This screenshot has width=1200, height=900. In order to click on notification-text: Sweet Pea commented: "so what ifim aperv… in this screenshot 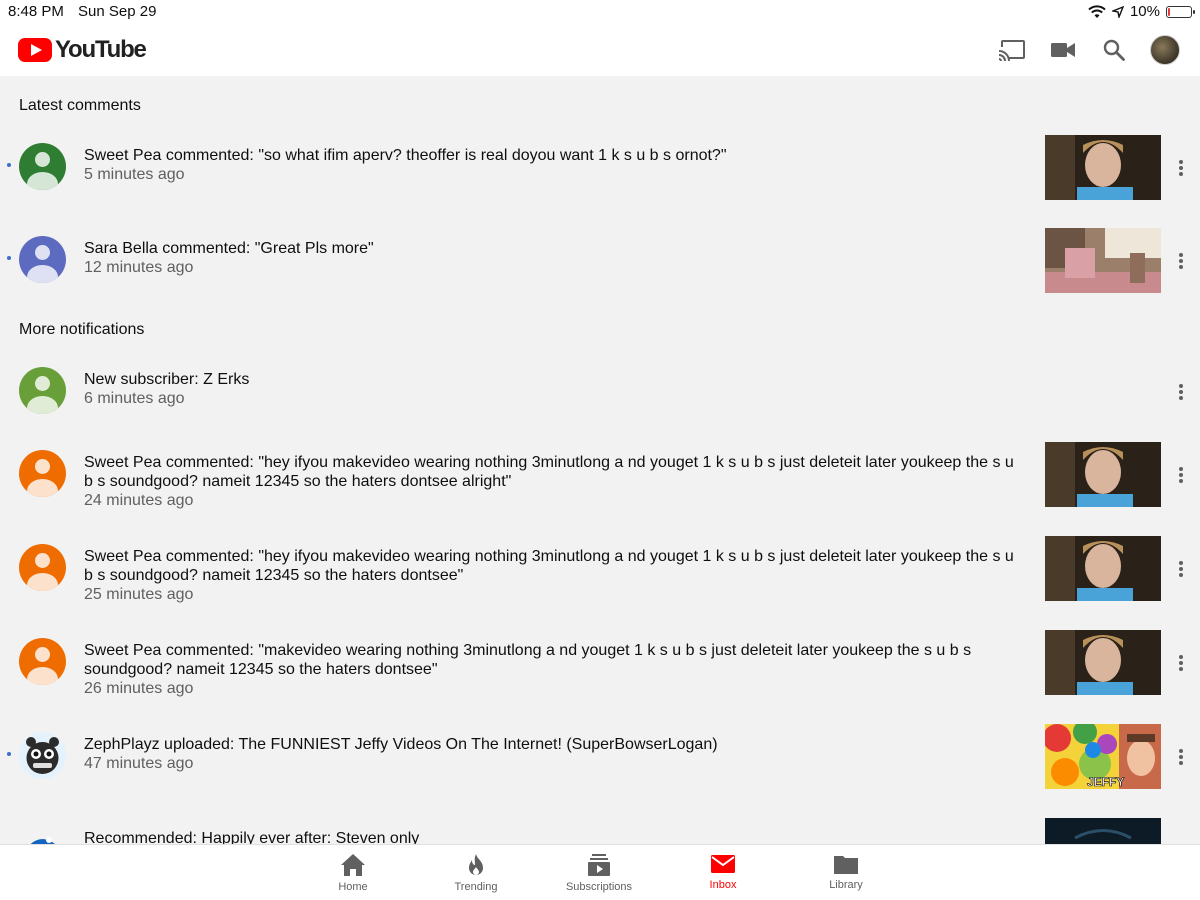, I will do `click(405, 155)`.